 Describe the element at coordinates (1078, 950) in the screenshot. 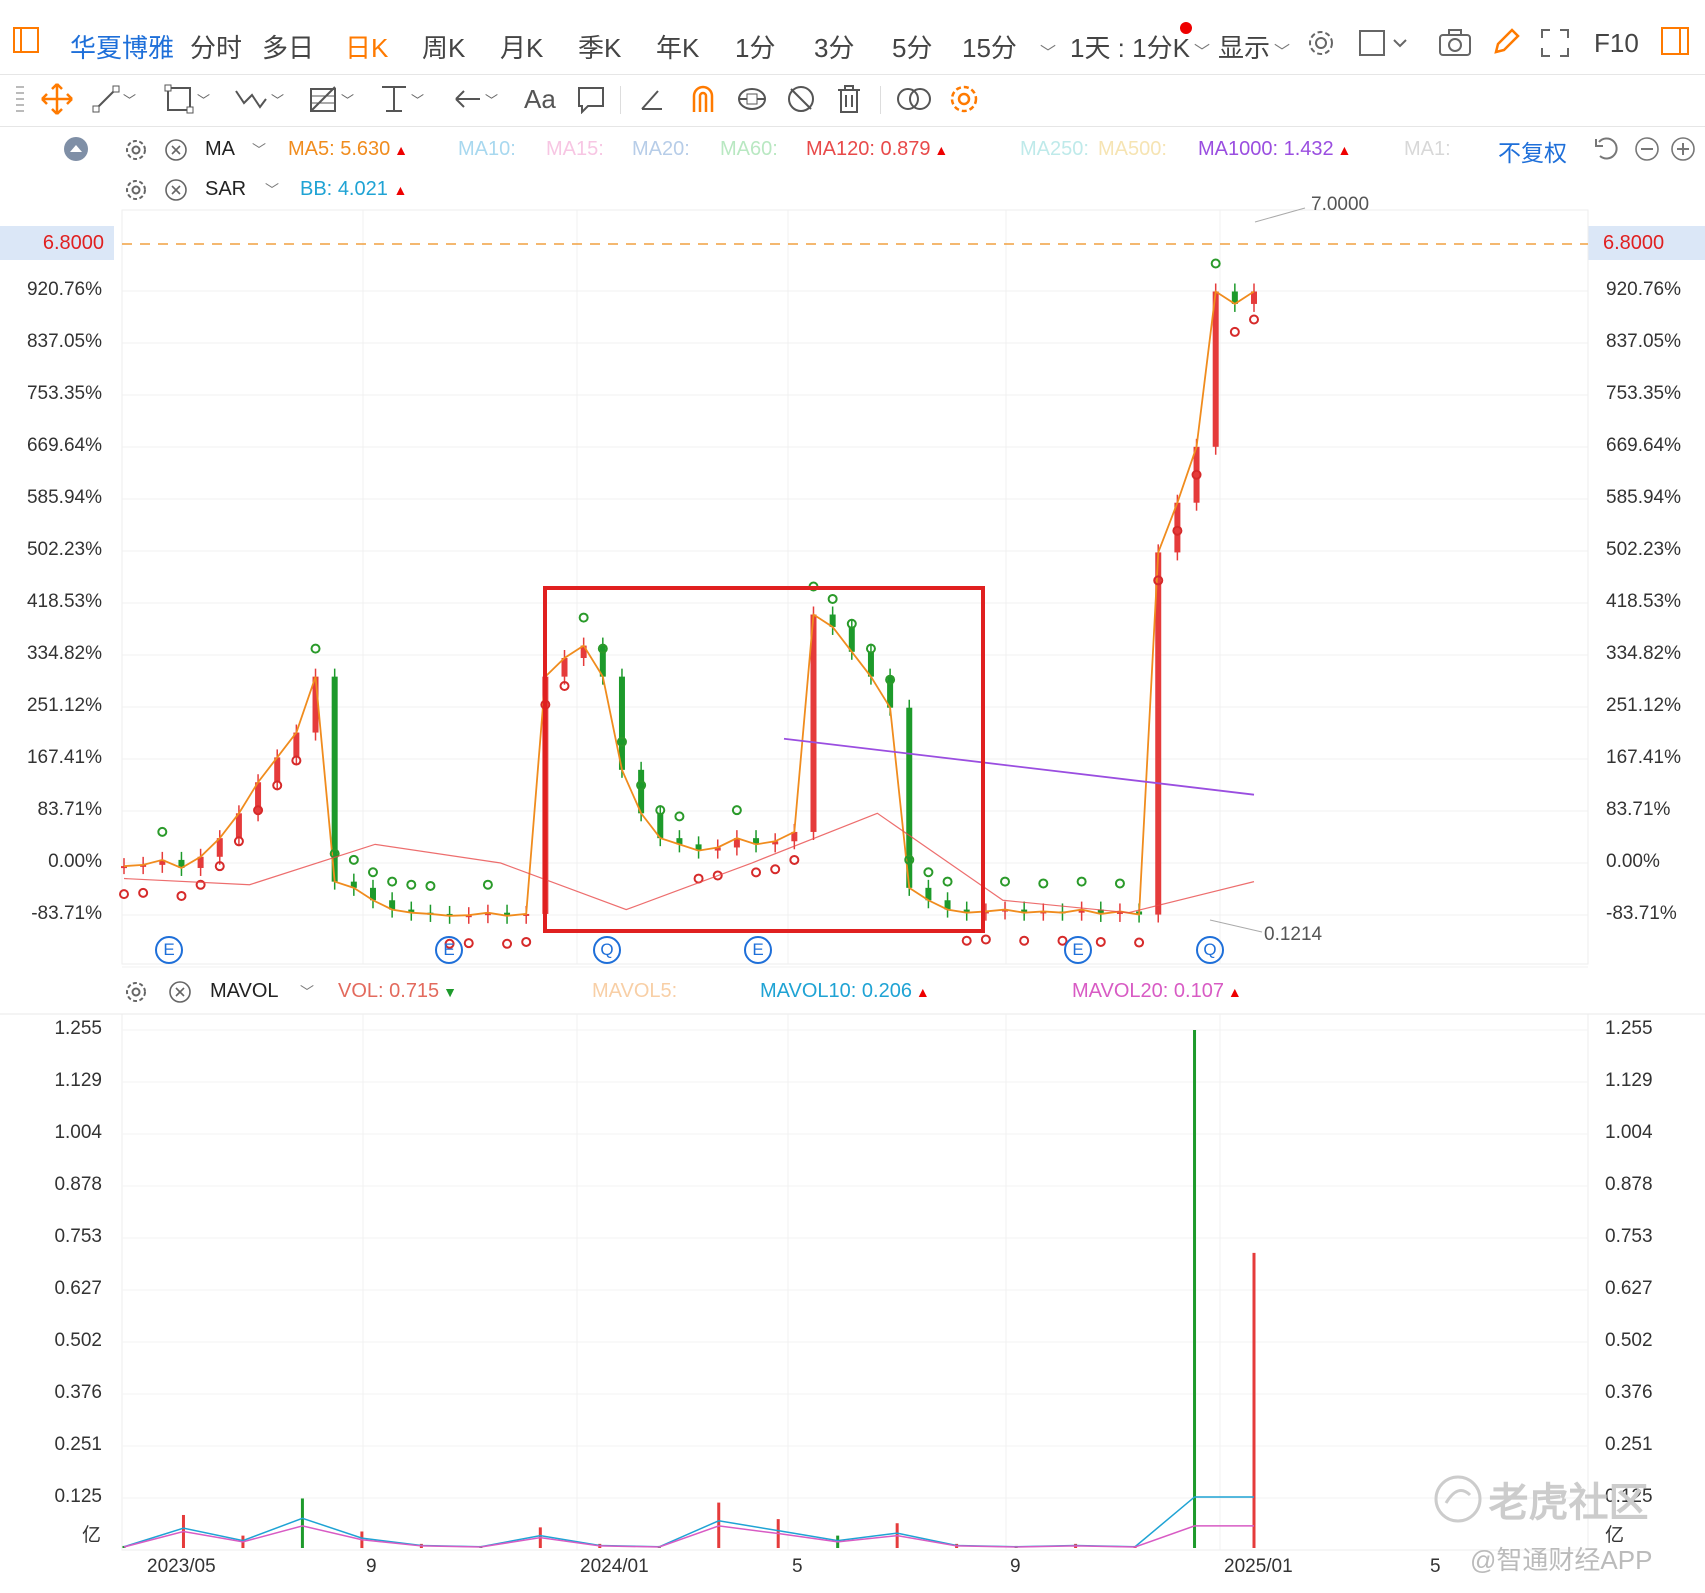

I see `event-marker-e-4: E` at that location.